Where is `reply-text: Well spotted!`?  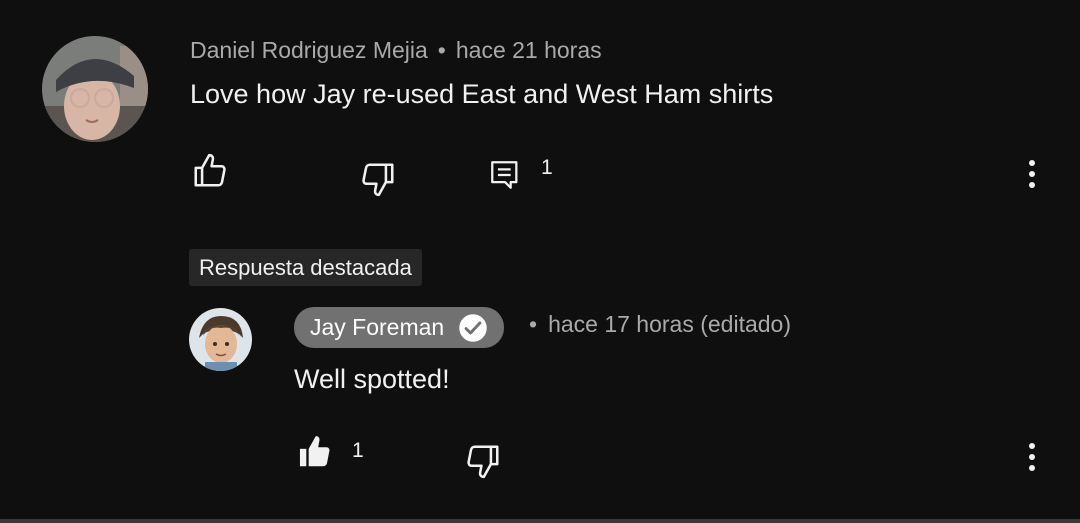 reply-text: Well spotted! is located at coordinates (372, 379).